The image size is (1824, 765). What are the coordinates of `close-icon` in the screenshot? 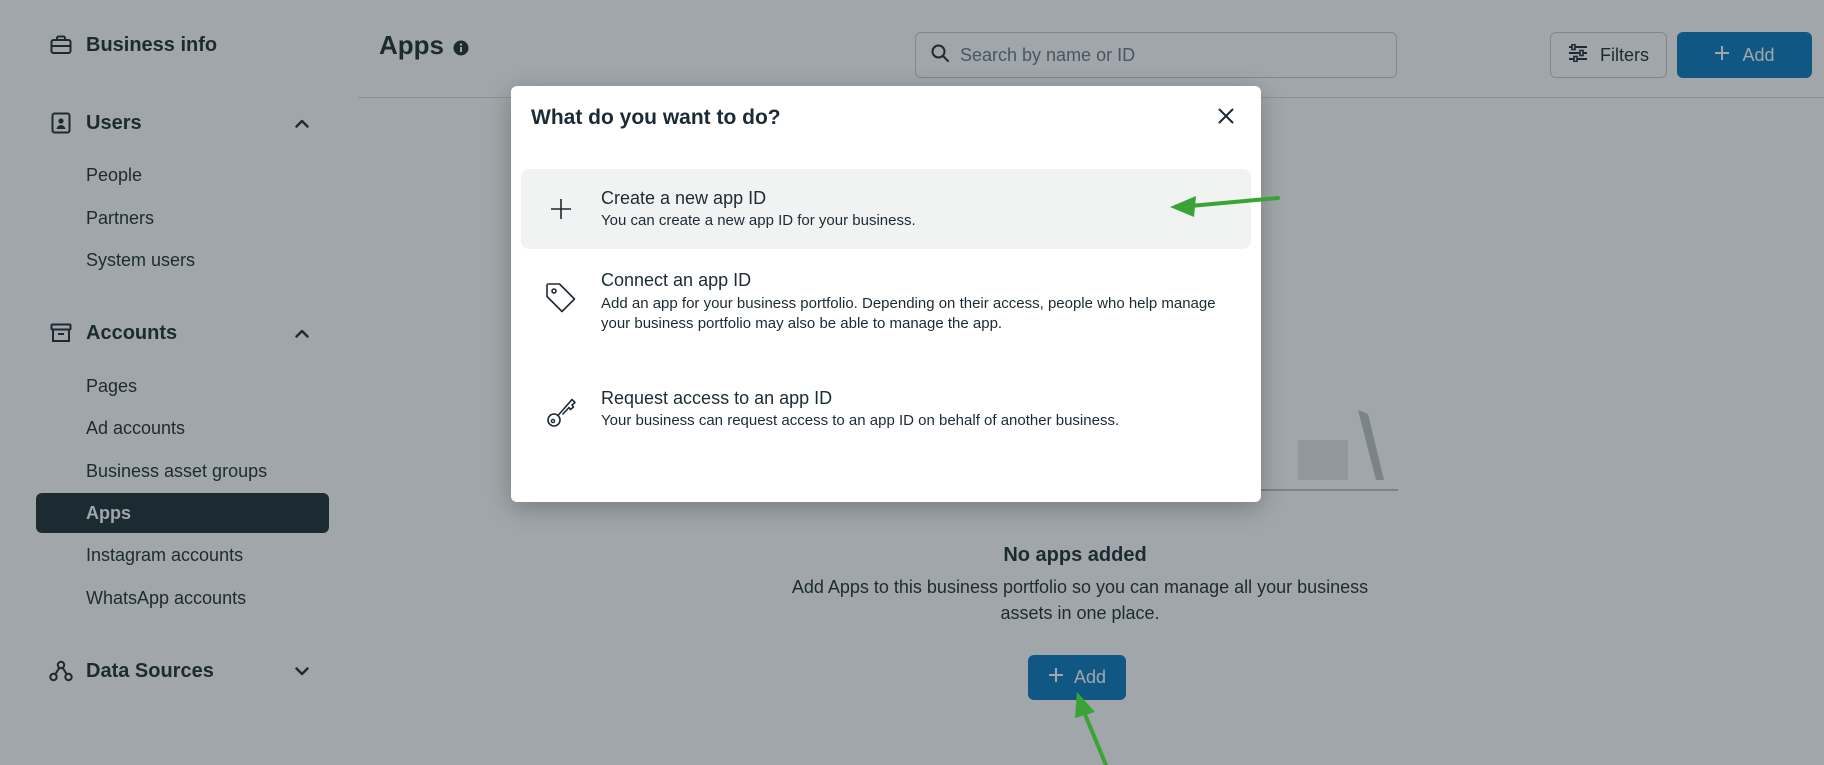 It's located at (1226, 118).